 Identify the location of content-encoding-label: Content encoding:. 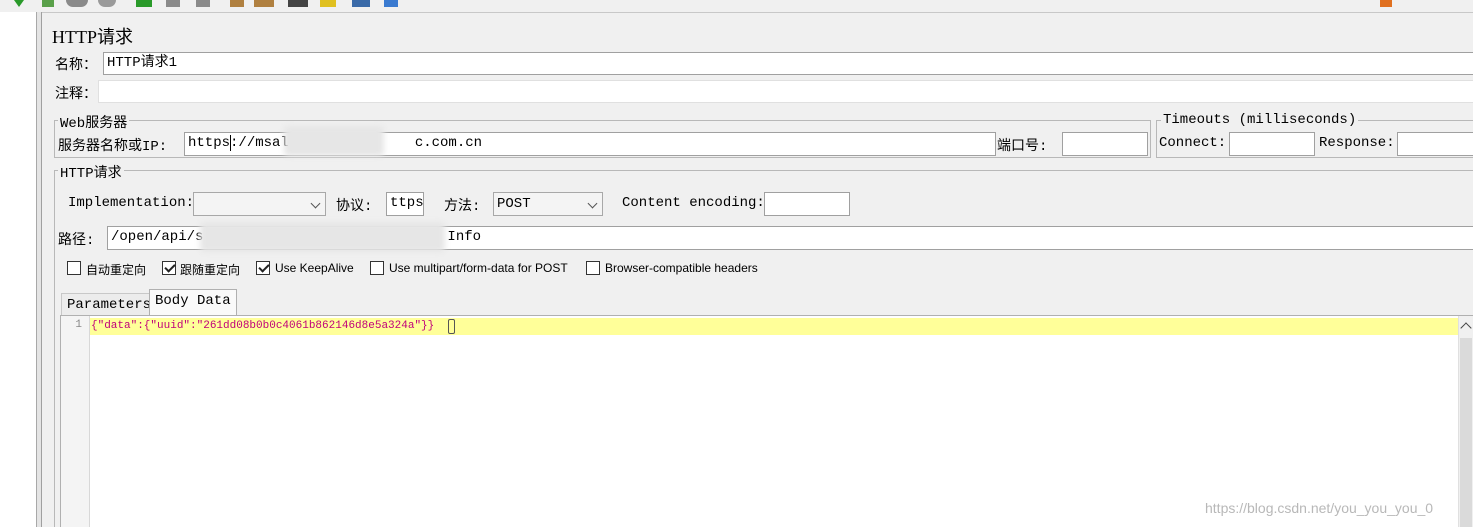
(693, 203).